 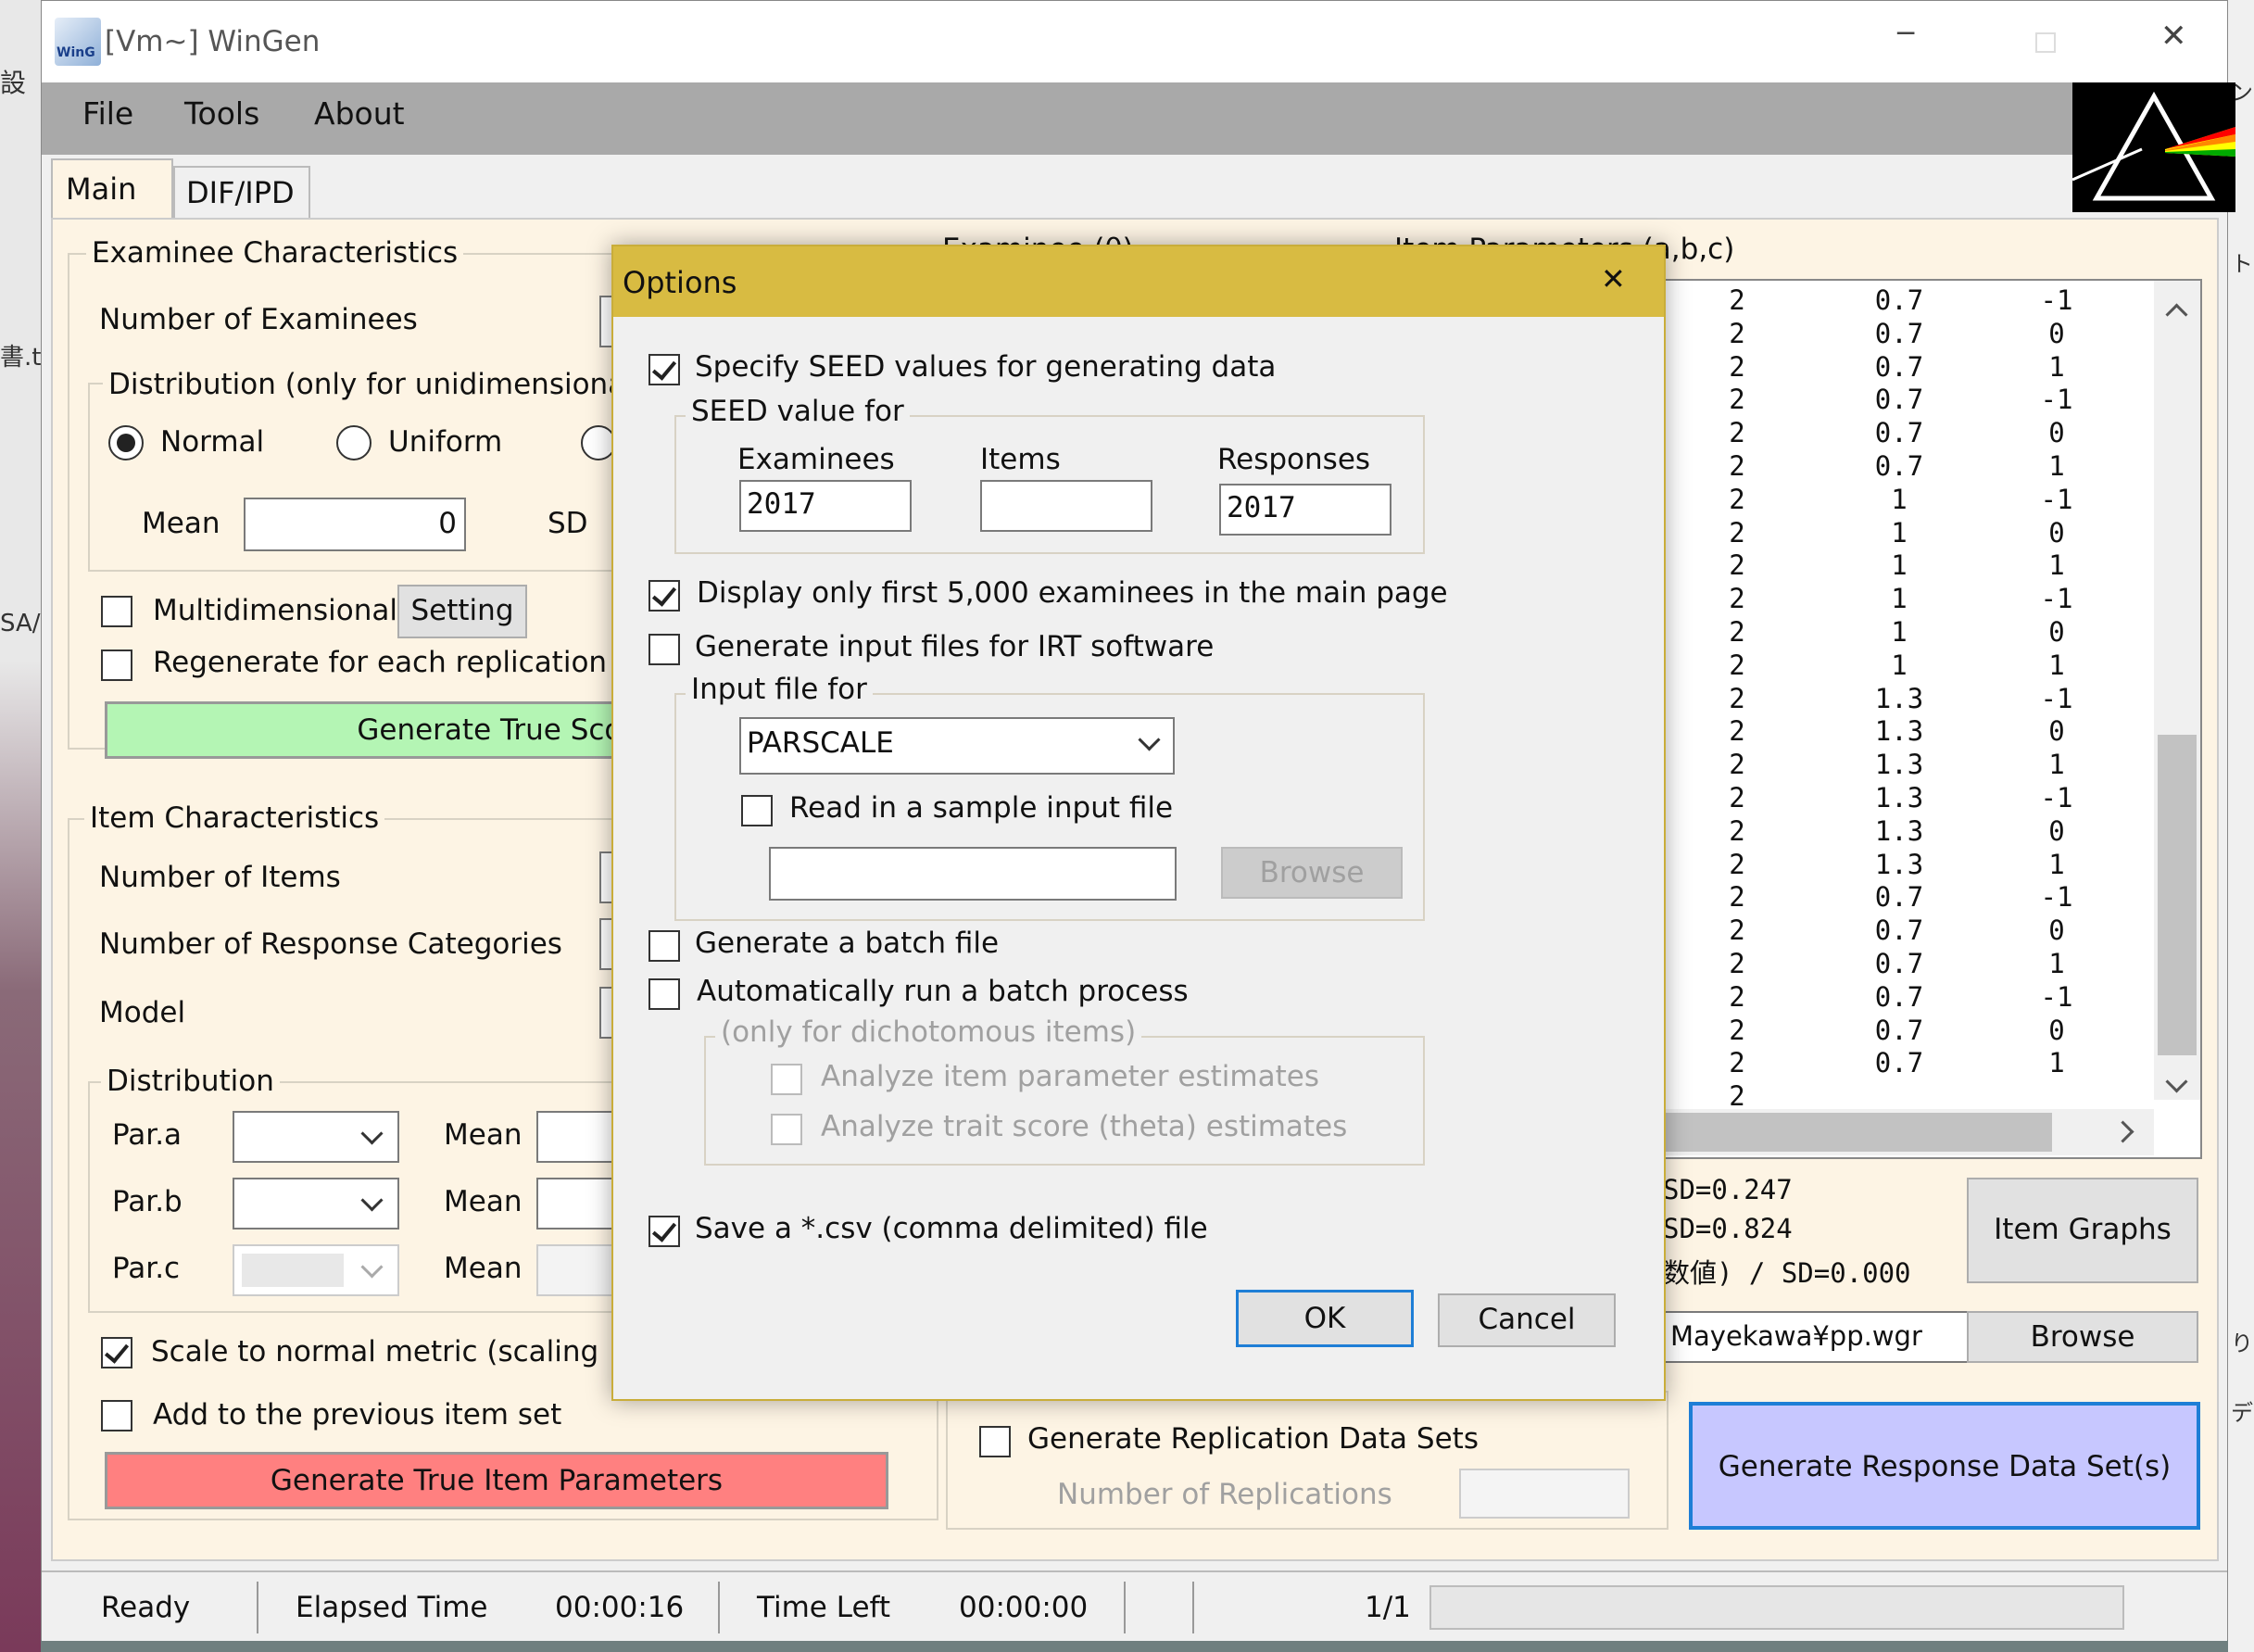 I want to click on scale-normal-label: Scale to normal metric (scaling, so click(x=375, y=1351).